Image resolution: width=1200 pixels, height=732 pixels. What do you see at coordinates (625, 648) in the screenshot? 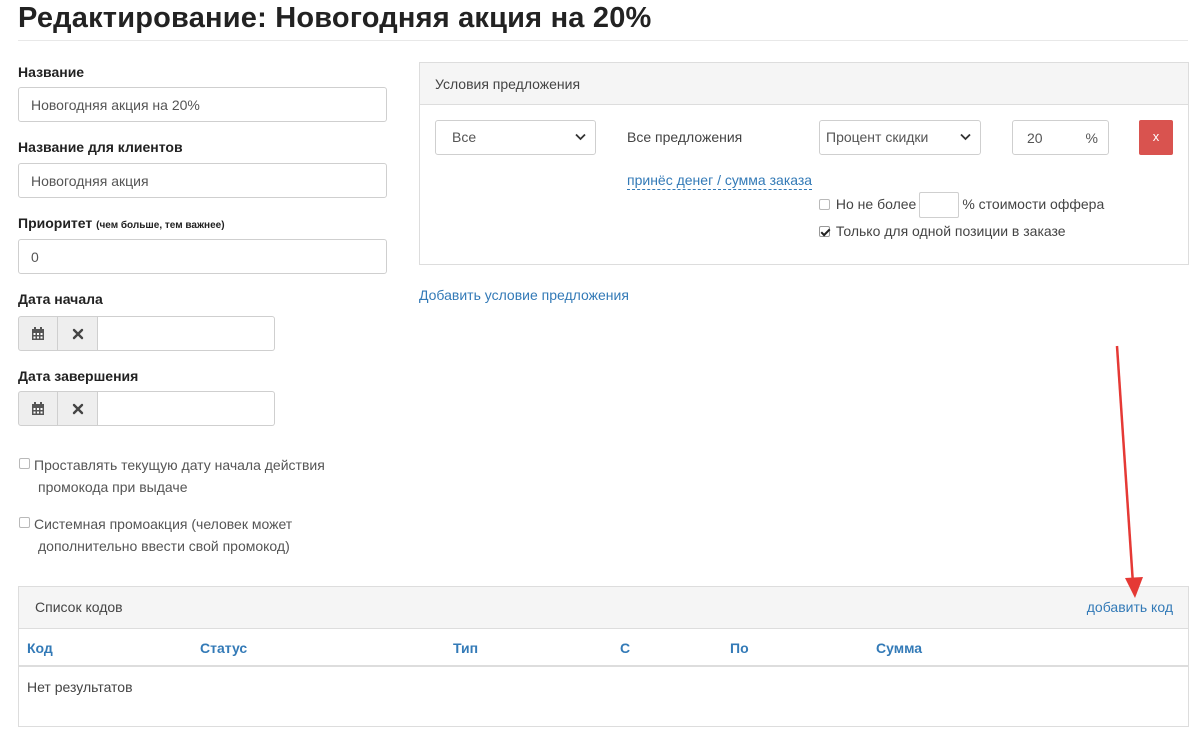
I see `column-from: С` at bounding box center [625, 648].